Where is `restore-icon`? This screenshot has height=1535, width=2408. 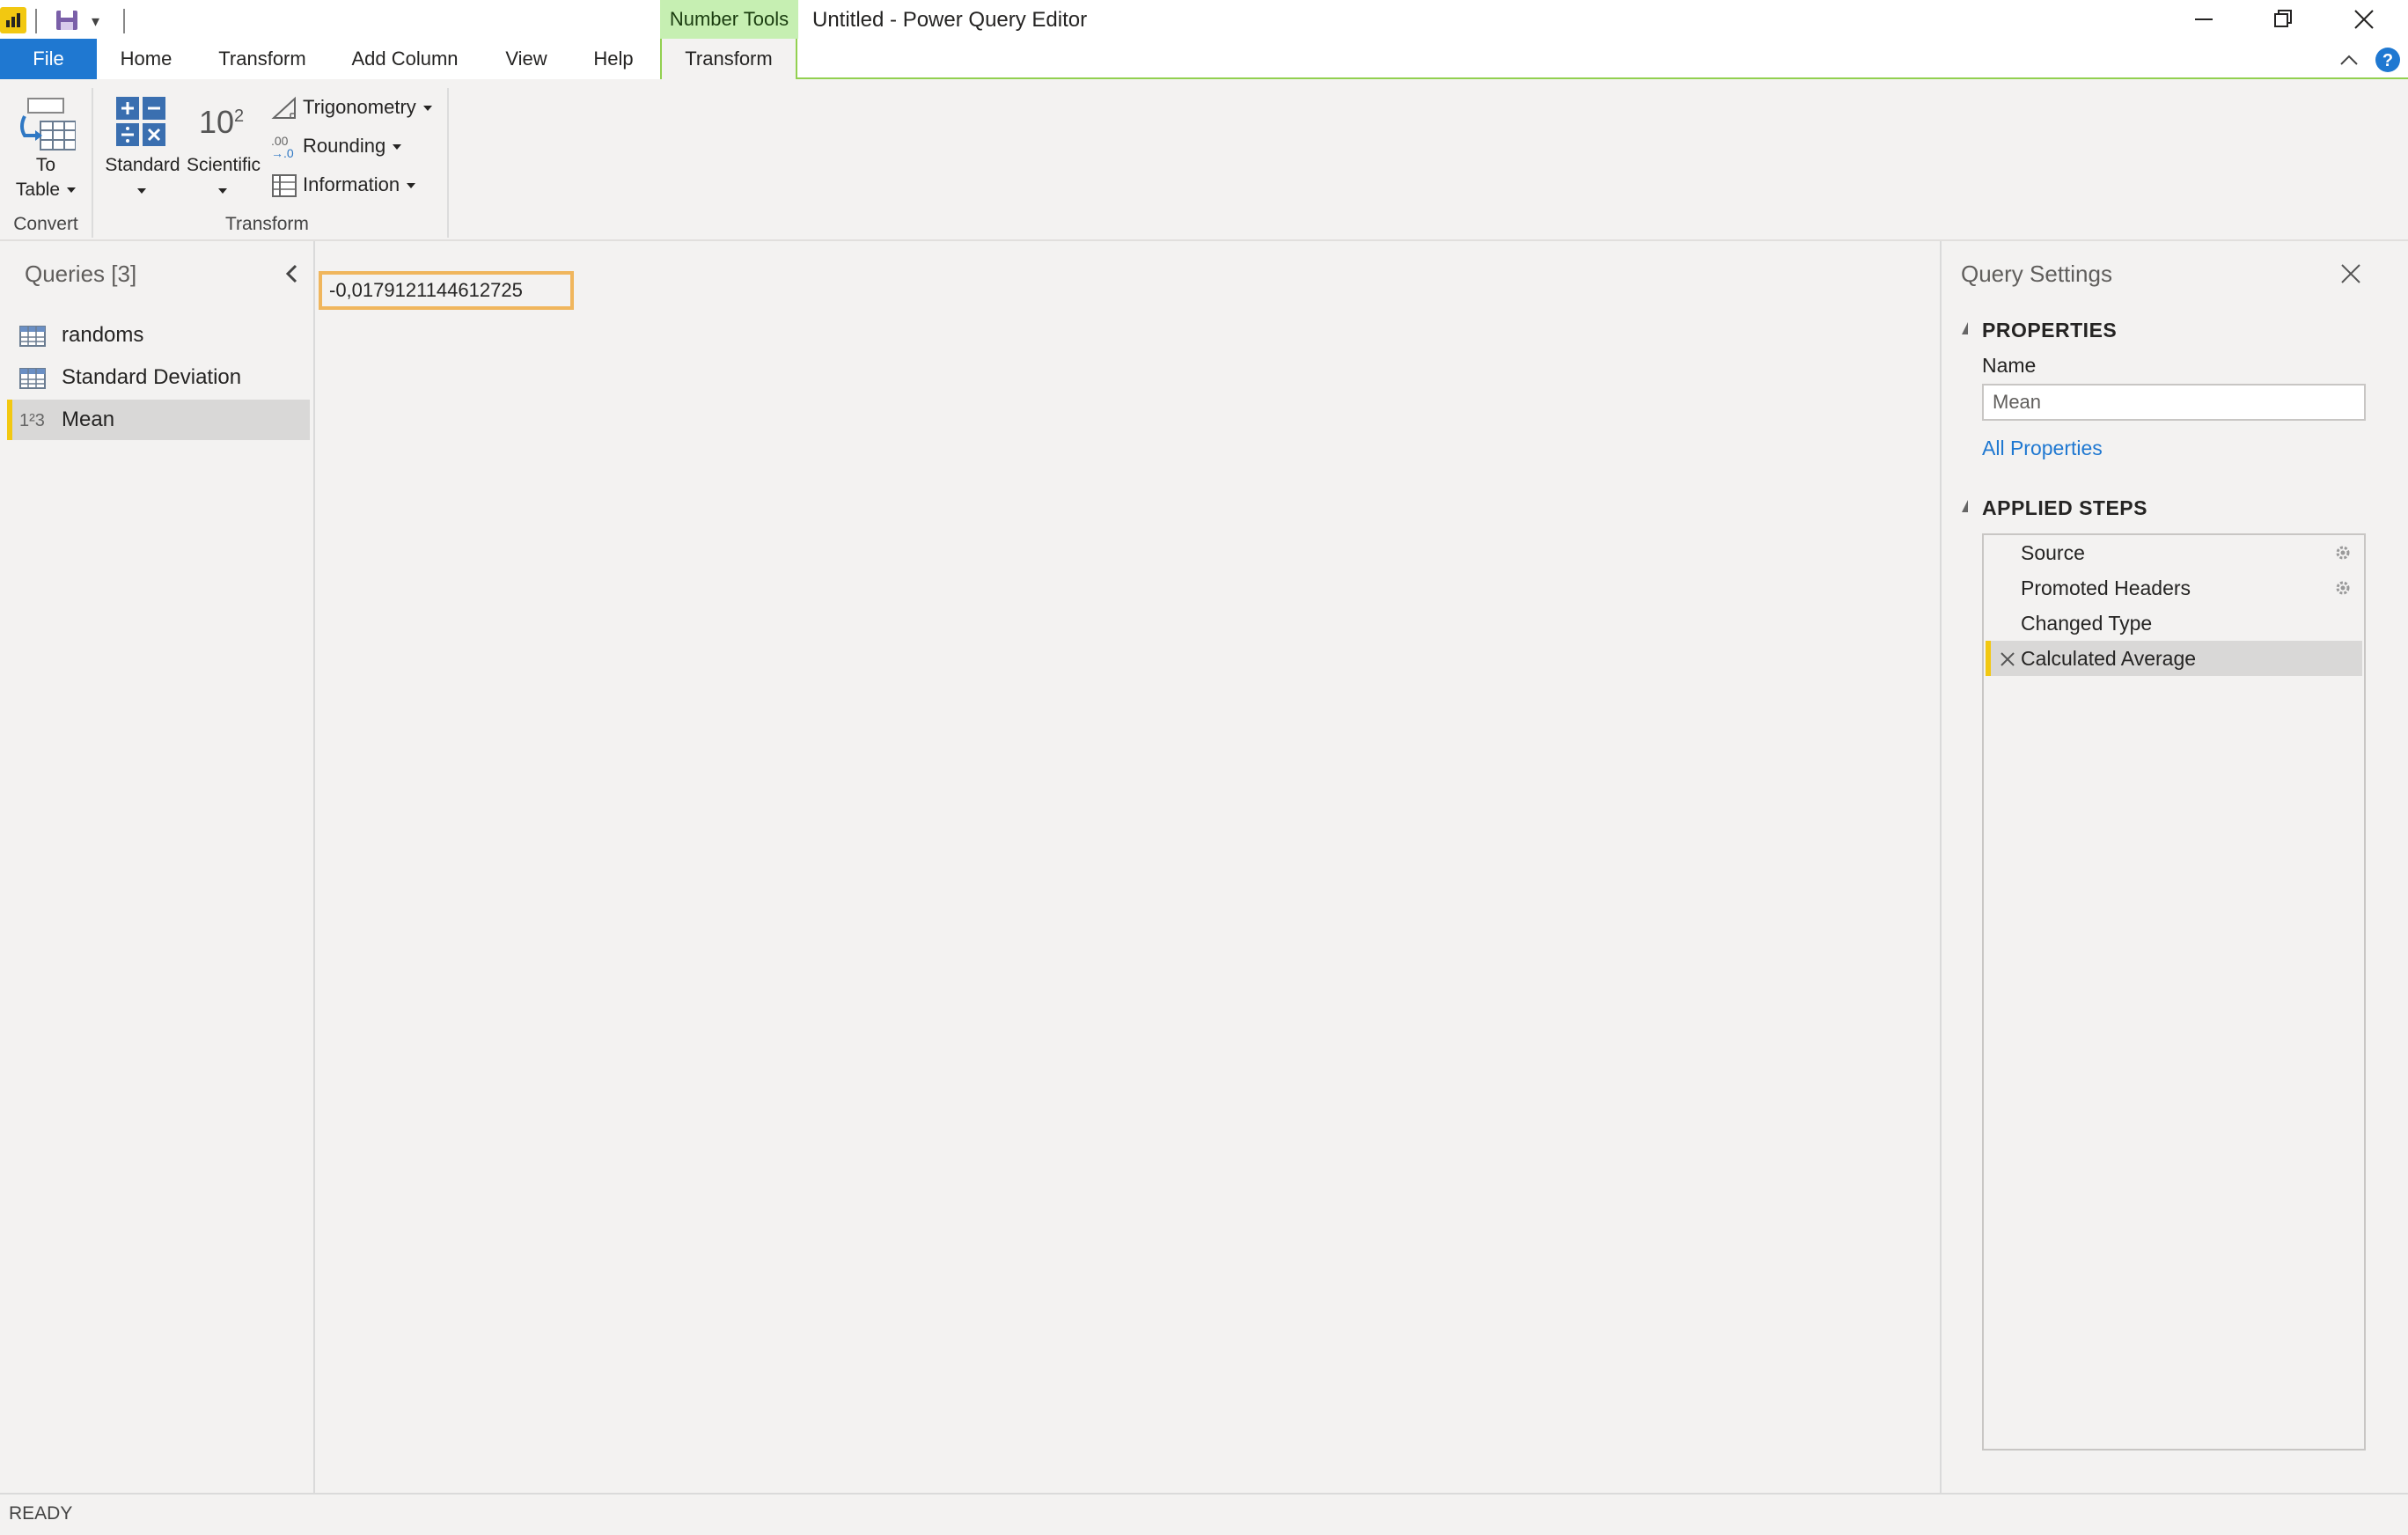
restore-icon is located at coordinates (2283, 19).